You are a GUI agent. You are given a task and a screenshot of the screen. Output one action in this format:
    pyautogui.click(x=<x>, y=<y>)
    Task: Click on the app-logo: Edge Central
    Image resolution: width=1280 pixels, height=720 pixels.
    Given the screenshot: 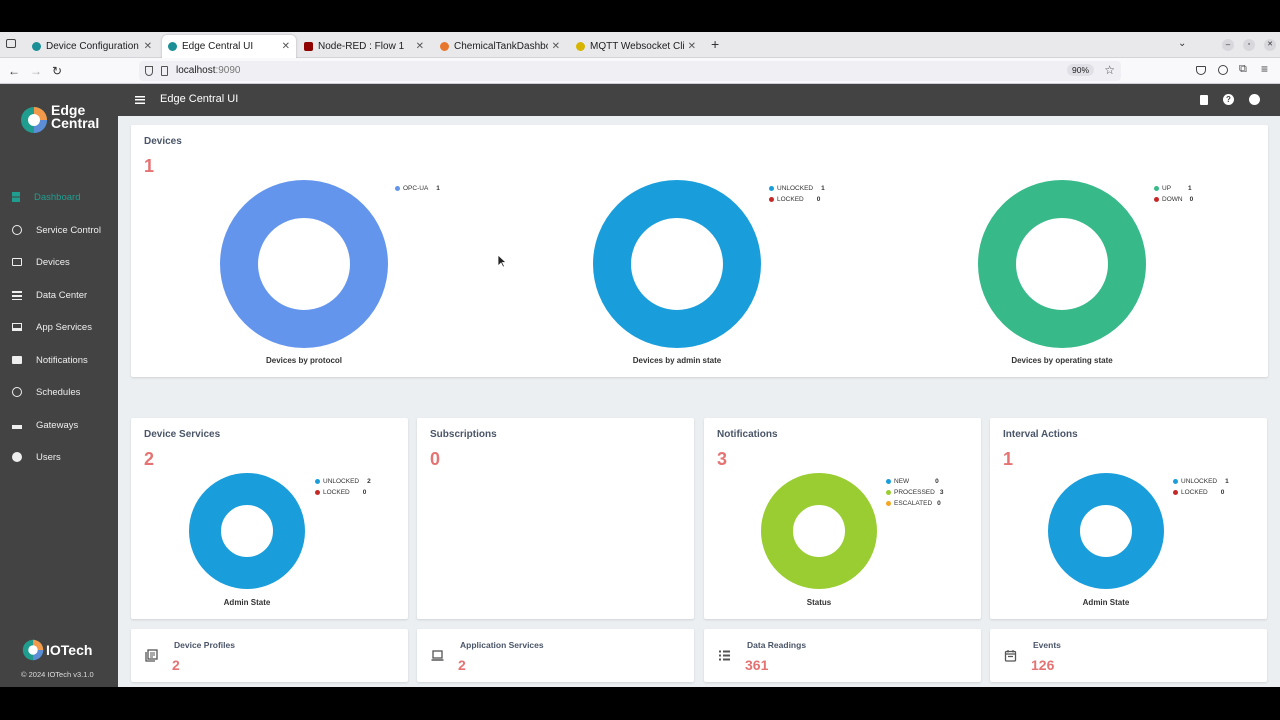 What is the action you would take?
    pyautogui.click(x=60, y=119)
    